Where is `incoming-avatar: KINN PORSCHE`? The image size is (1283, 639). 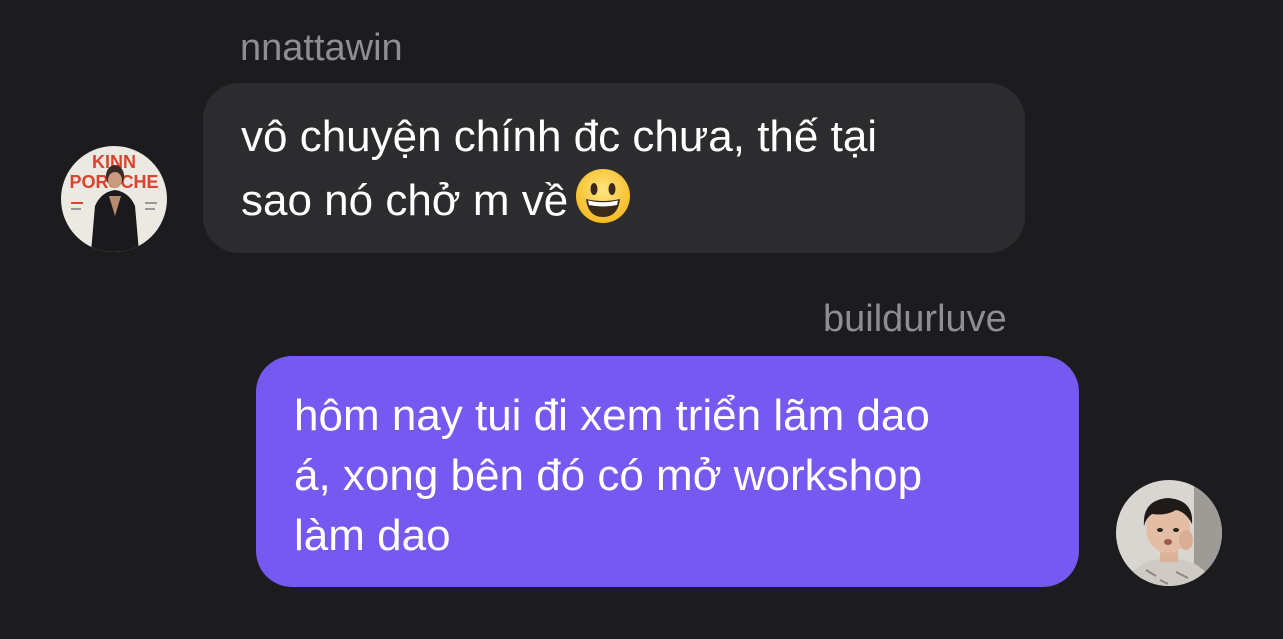
incoming-avatar: KINN PORSCHE is located at coordinates (114, 199).